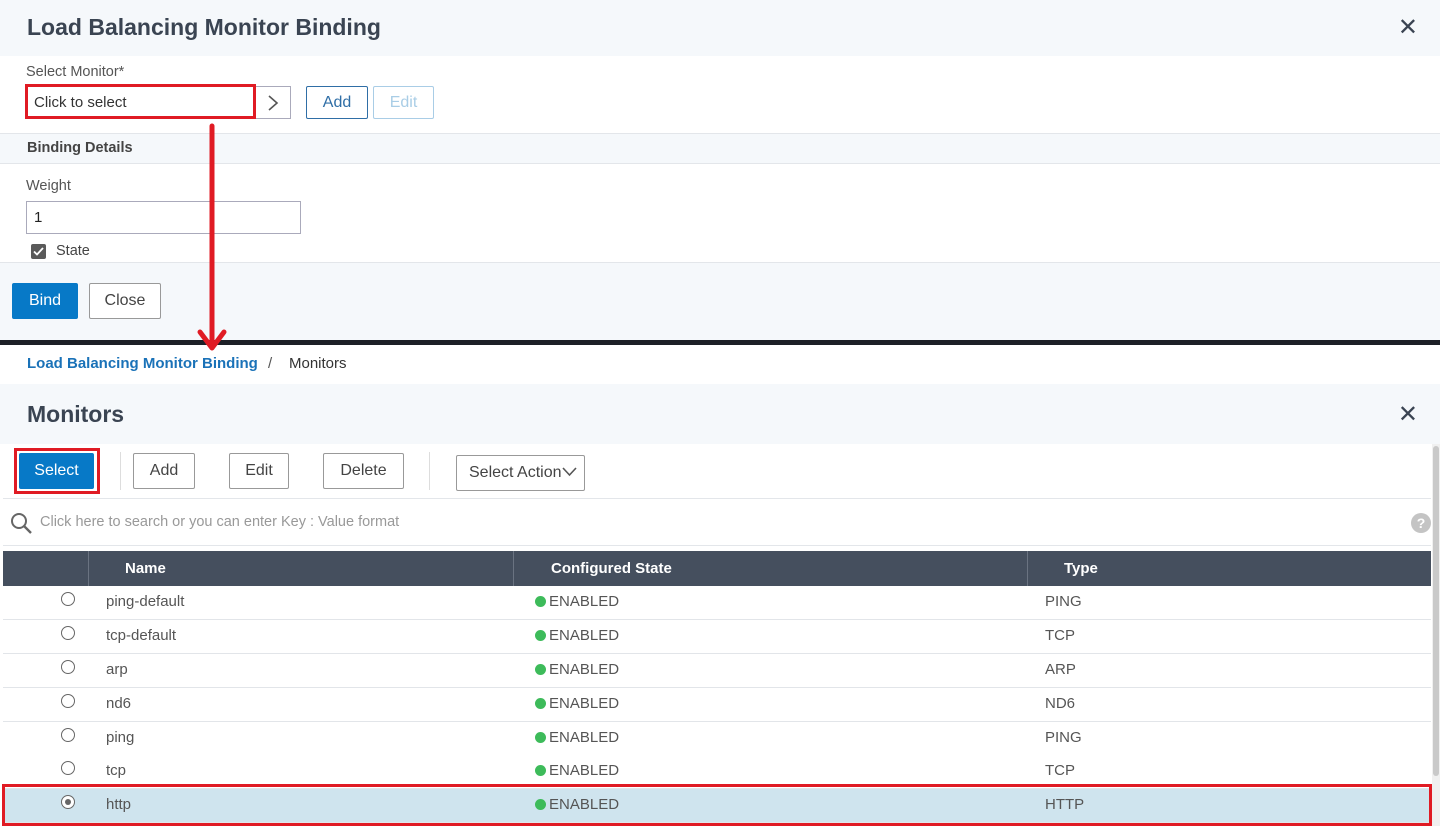 This screenshot has height=826, width=1440. Describe the element at coordinates (73, 251) in the screenshot. I see `state-label: State` at that location.